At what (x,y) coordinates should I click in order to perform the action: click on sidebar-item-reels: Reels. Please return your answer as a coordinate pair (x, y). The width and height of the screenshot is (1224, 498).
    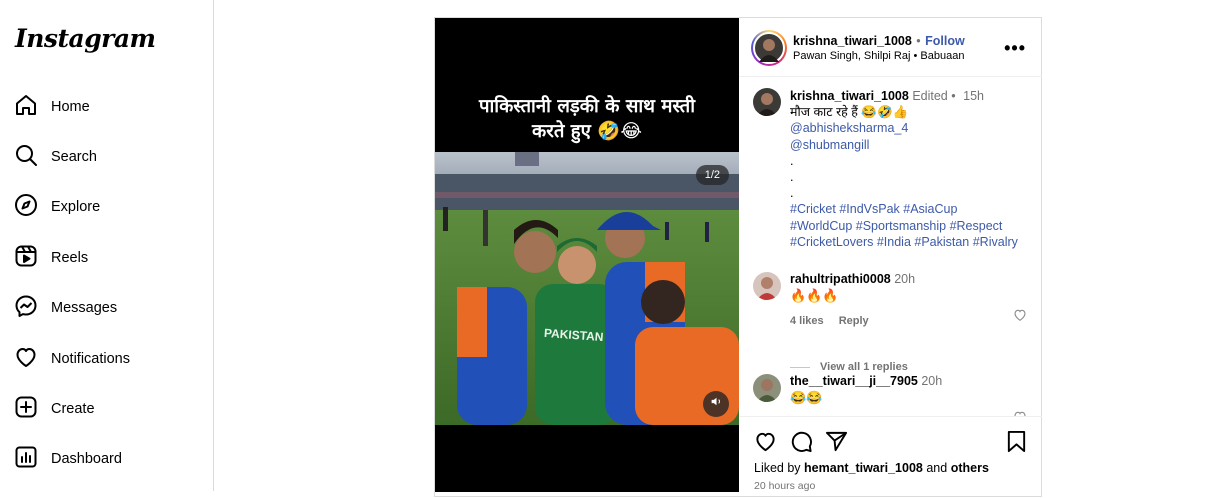
    Looking at the image, I should click on (51, 258).